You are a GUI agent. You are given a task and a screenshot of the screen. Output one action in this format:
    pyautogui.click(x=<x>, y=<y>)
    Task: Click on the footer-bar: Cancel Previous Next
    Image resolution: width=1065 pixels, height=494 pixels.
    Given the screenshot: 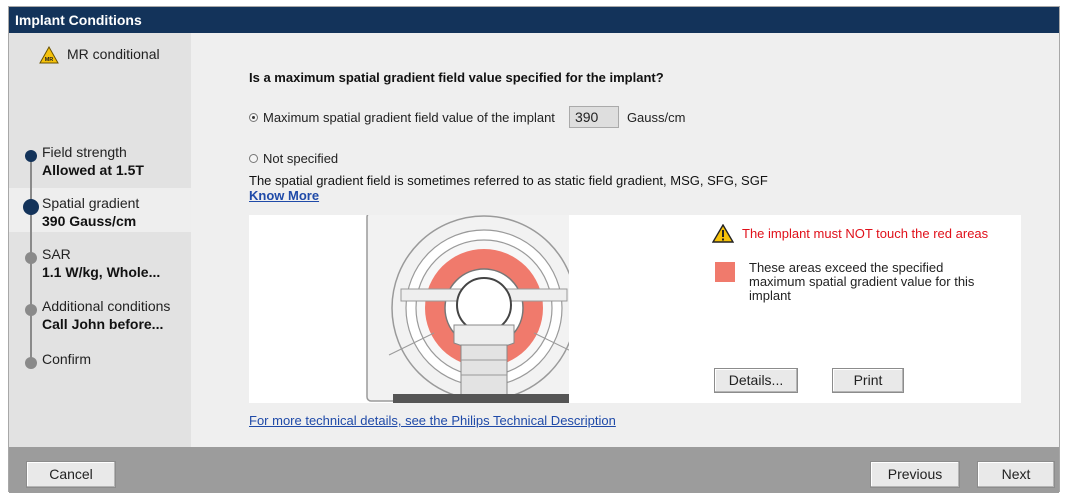 What is the action you would take?
    pyautogui.click(x=534, y=470)
    